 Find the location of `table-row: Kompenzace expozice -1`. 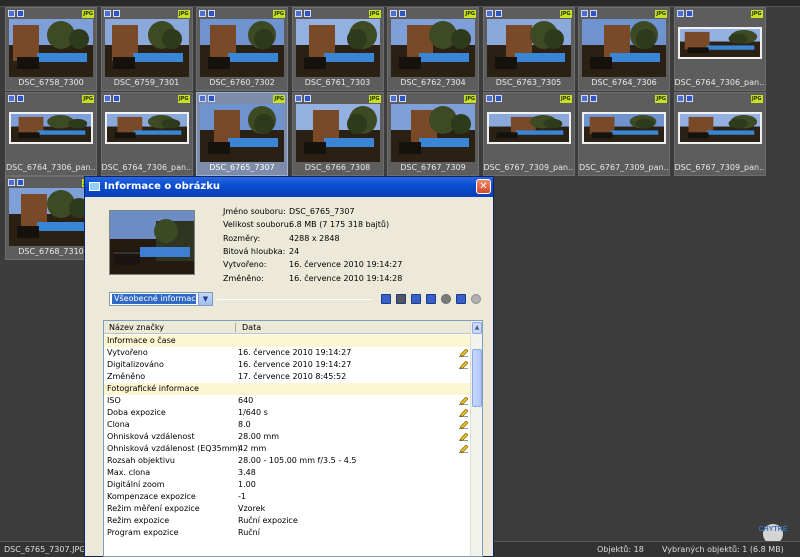

table-row: Kompenzace expozice -1 is located at coordinates (287, 497).